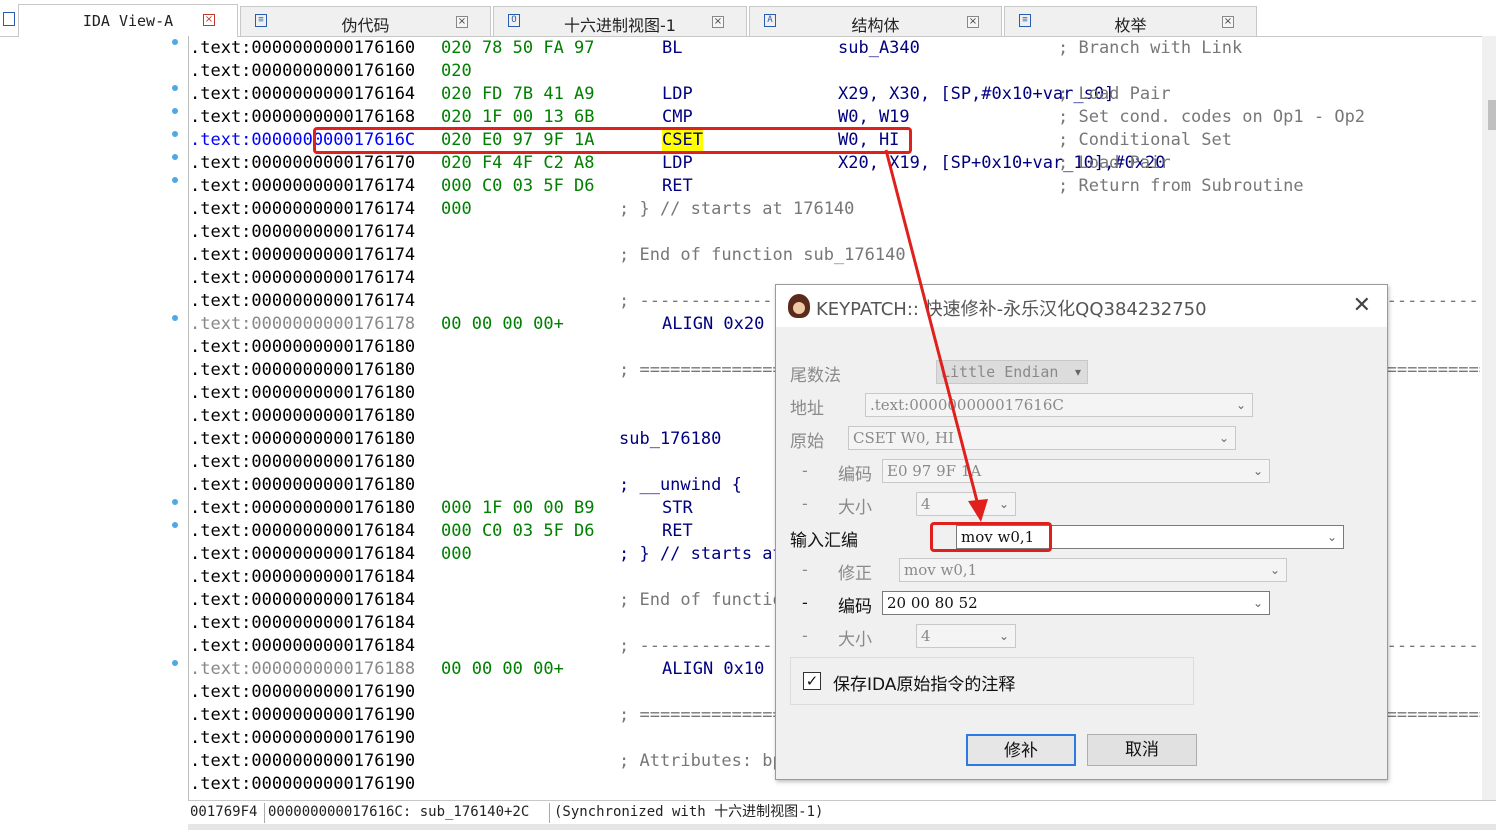  What do you see at coordinates (1076, 603) in the screenshot?
I see `new-encoding-field: 20 00 80 52 ⌄` at bounding box center [1076, 603].